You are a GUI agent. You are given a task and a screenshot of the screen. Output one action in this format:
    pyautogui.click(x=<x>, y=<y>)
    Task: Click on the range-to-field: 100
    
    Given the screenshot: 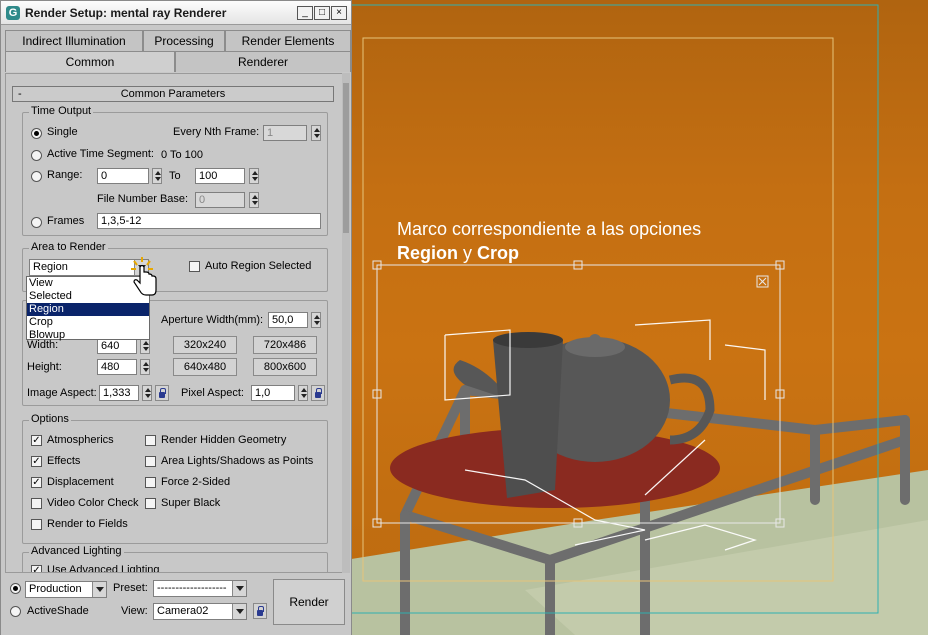 What is the action you would take?
    pyautogui.click(x=220, y=176)
    